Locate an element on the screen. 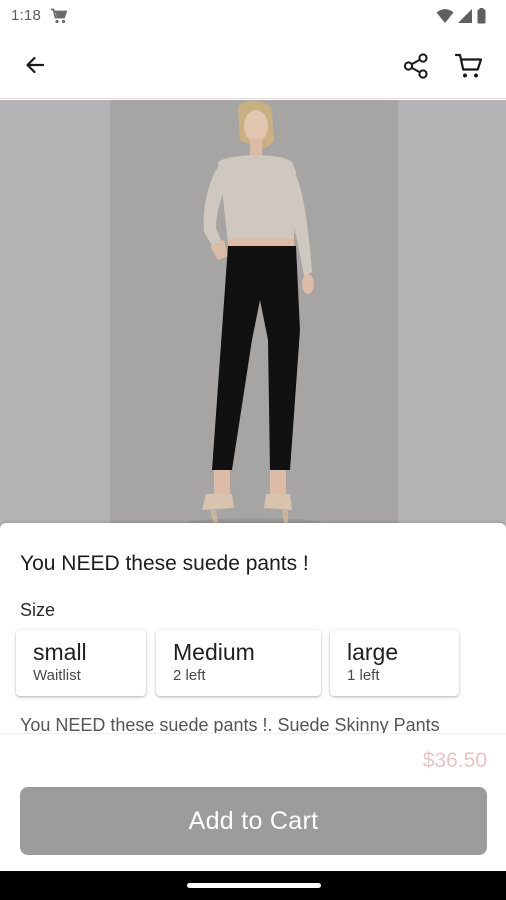  arrow-back-icon is located at coordinates (35, 65).